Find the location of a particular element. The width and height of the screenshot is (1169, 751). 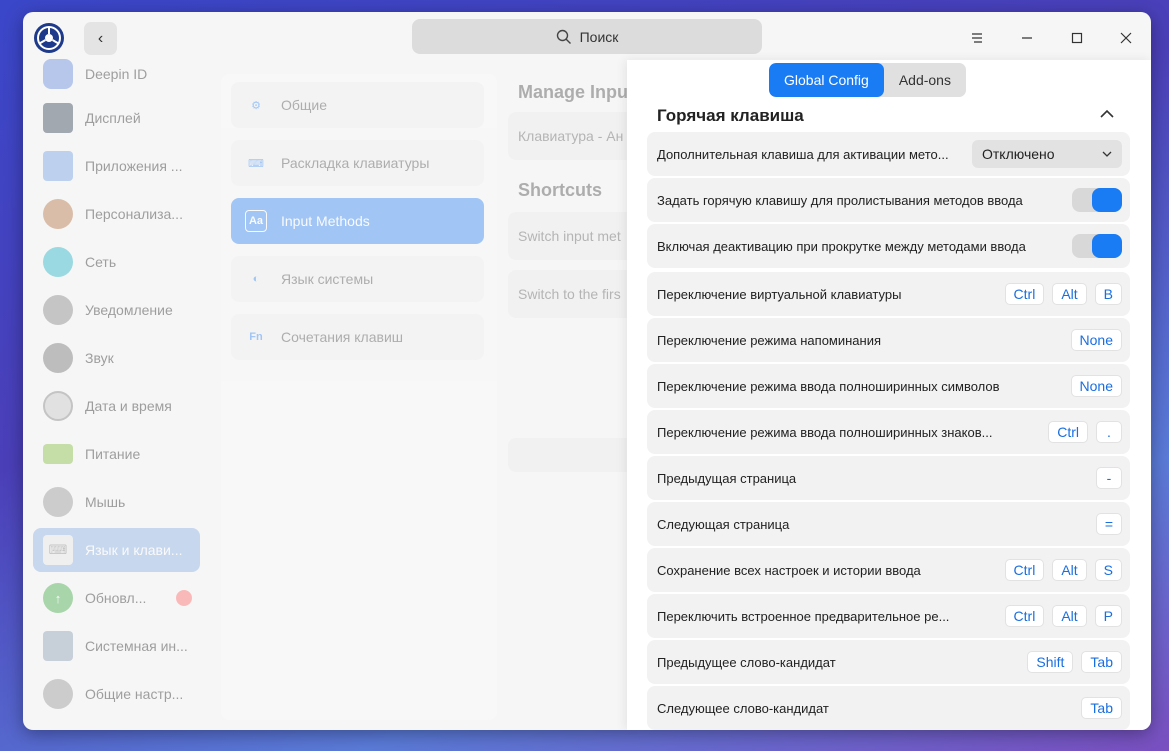

collapse-button is located at coordinates (1107, 114).